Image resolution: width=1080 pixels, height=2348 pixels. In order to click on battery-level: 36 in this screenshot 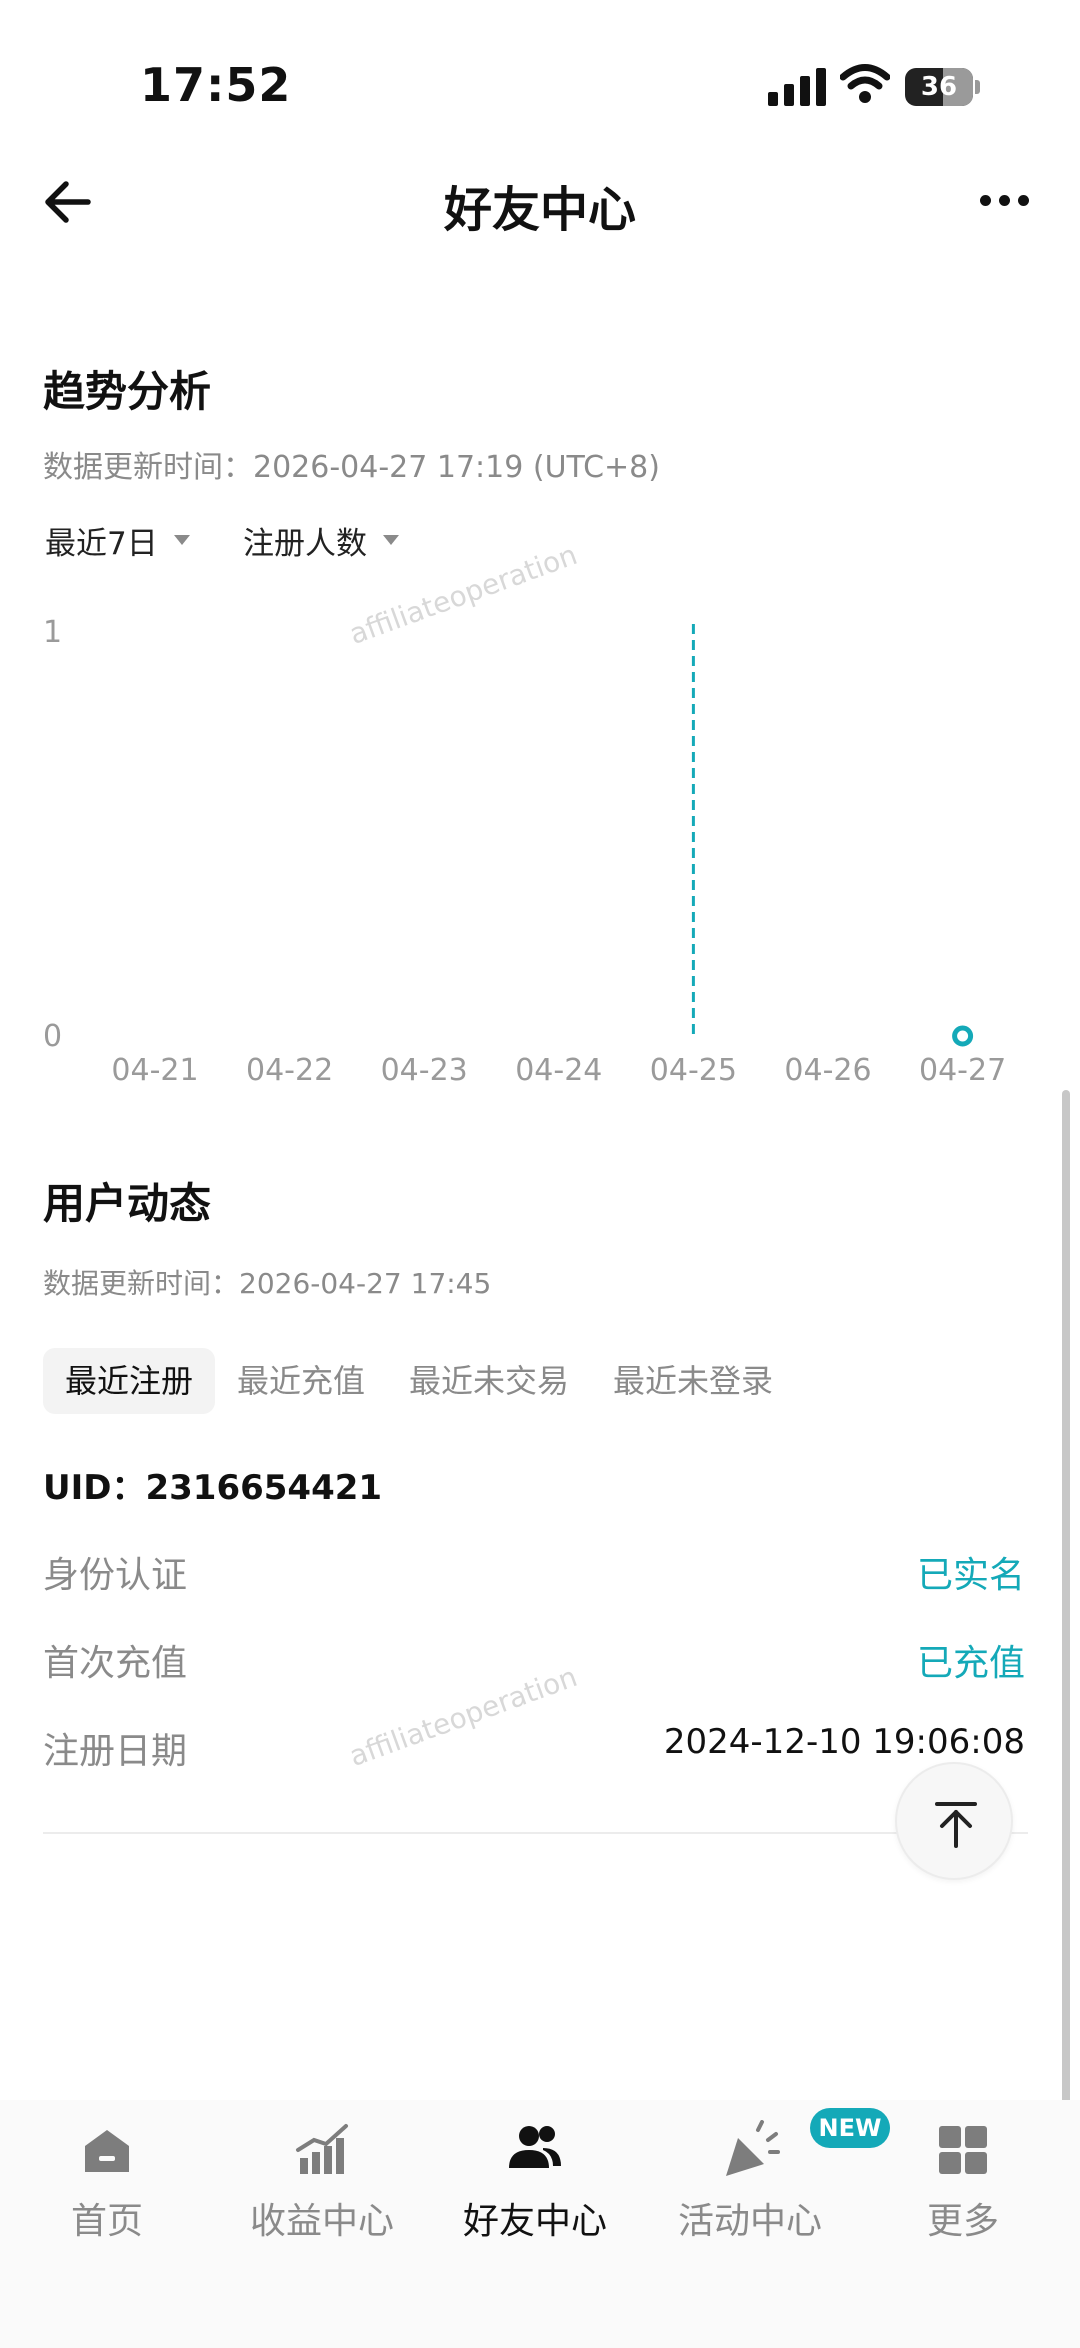, I will do `click(939, 87)`.